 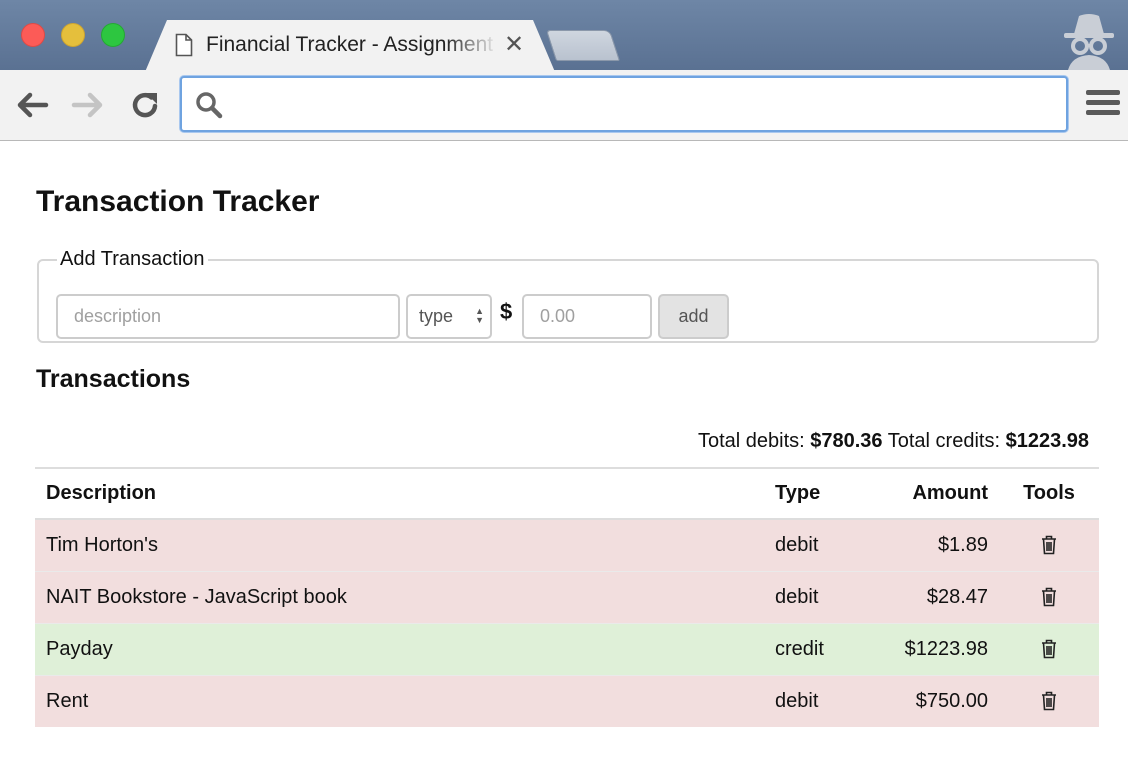 I want to click on new-tab-button, so click(x=583, y=45).